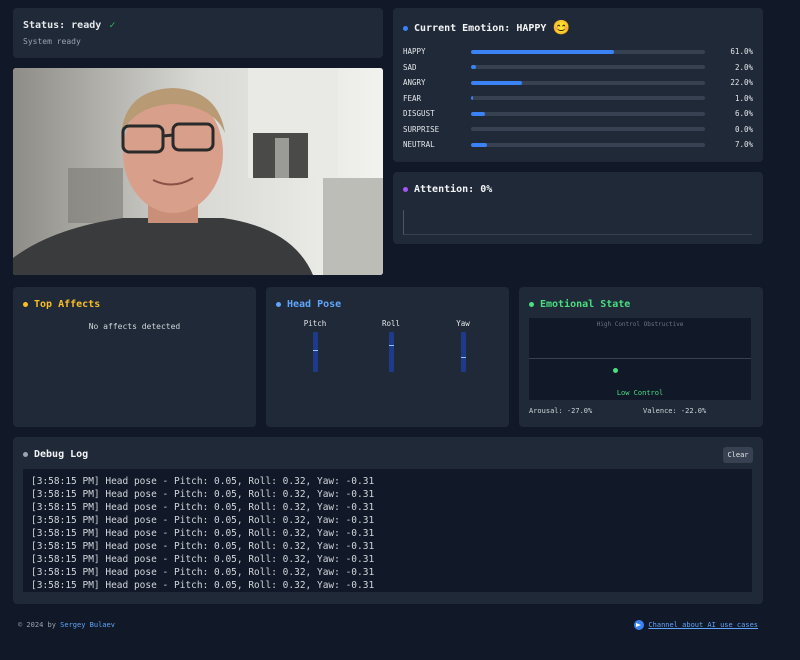 This screenshot has width=800, height=660. Describe the element at coordinates (414, 52) in the screenshot. I see `emotion-label: HAPPY` at that location.